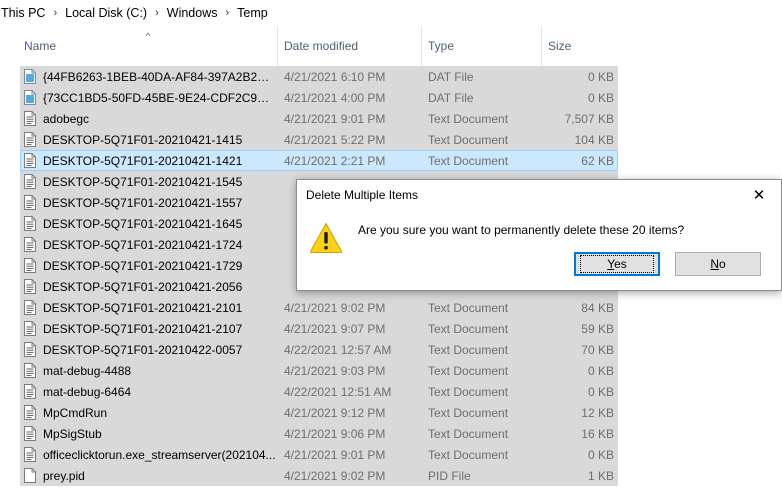  Describe the element at coordinates (335, 412) in the screenshot. I see `file-date: 4/21/2021 9:12 PM` at that location.